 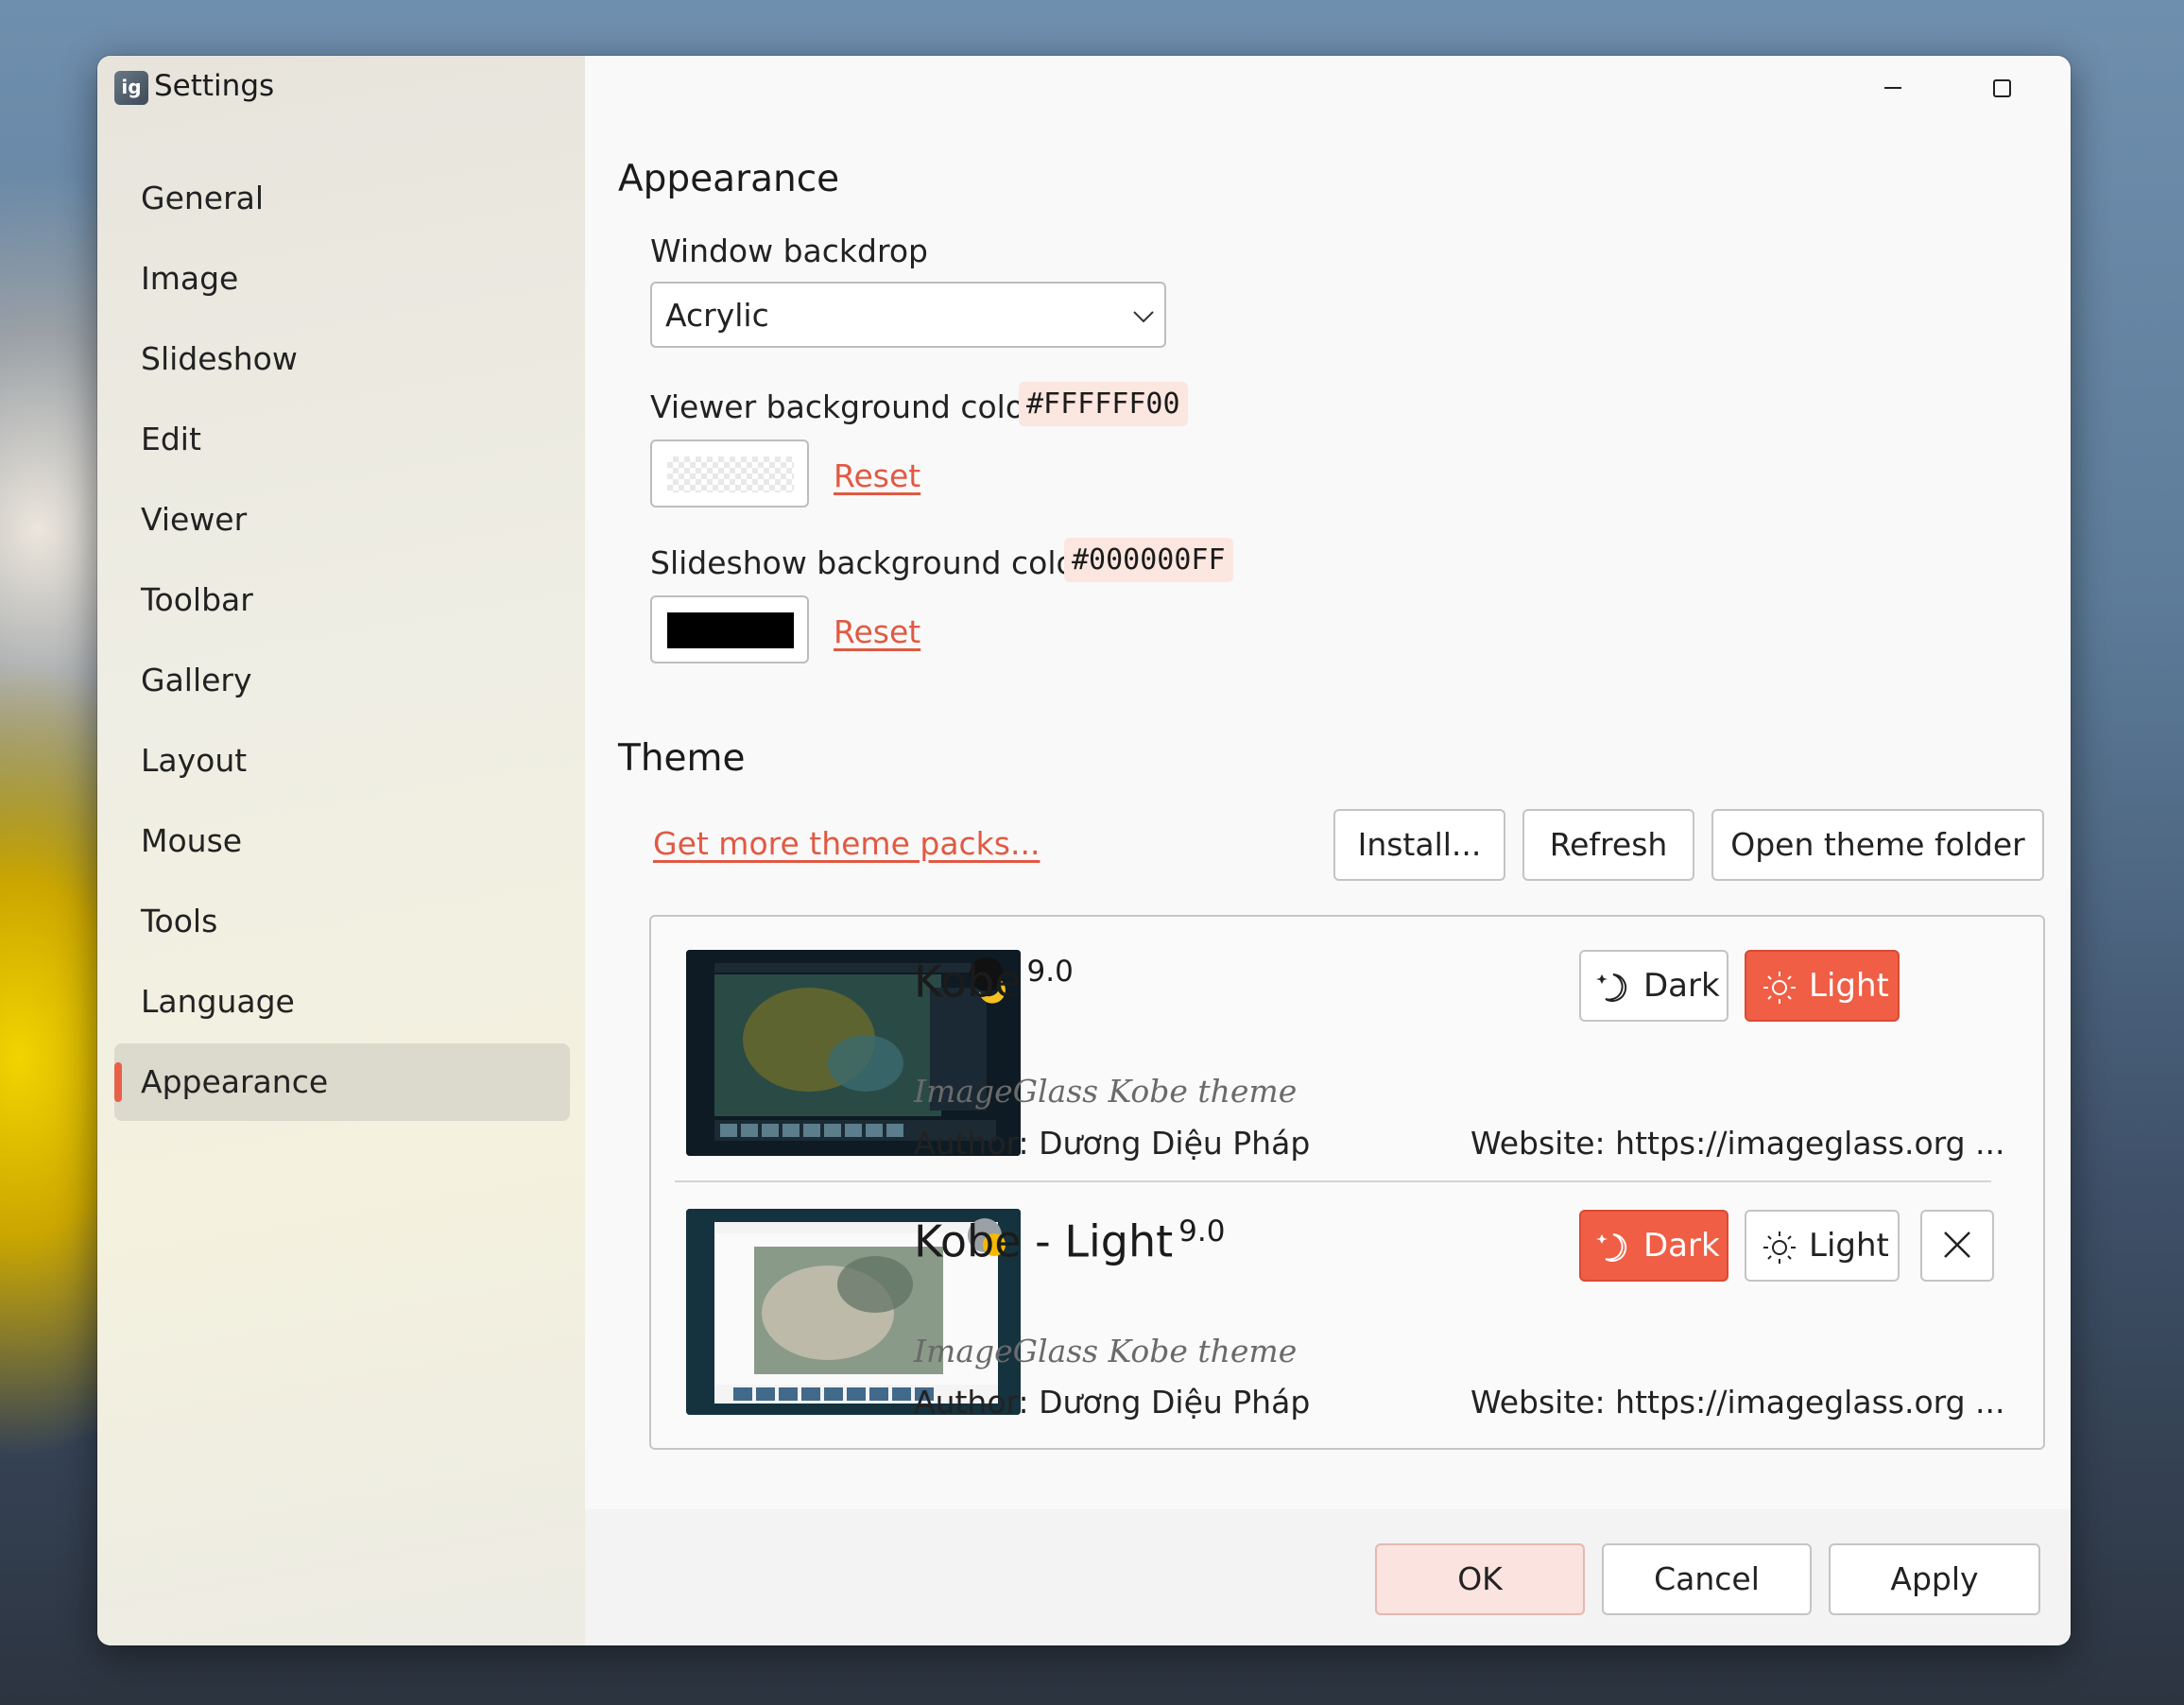 What do you see at coordinates (908, 315) in the screenshot?
I see `window-backdrop-select: Acrylic` at bounding box center [908, 315].